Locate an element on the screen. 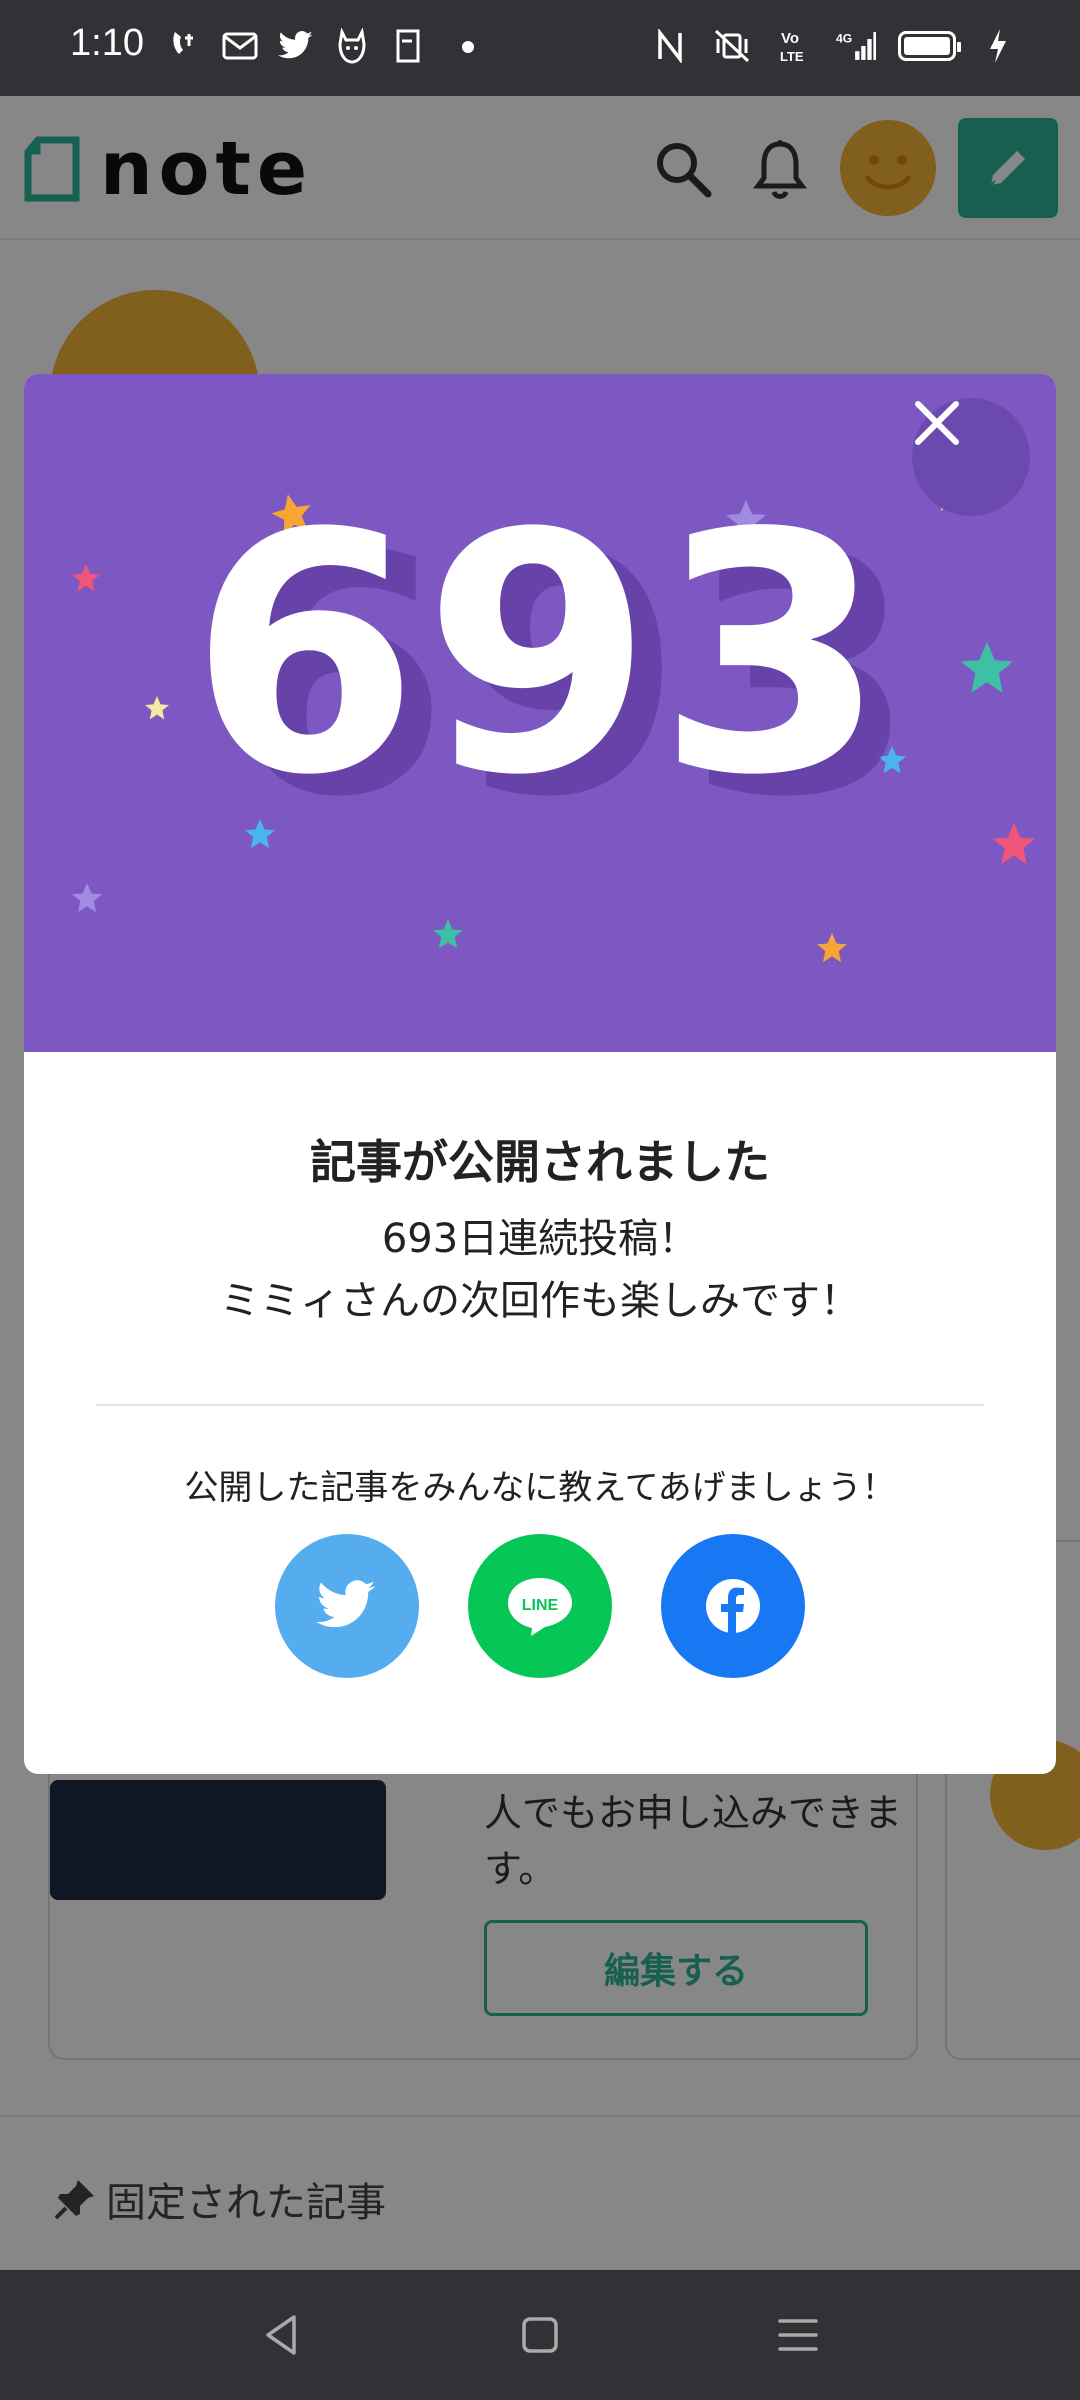  status-time: 1:10 is located at coordinates (107, 43).